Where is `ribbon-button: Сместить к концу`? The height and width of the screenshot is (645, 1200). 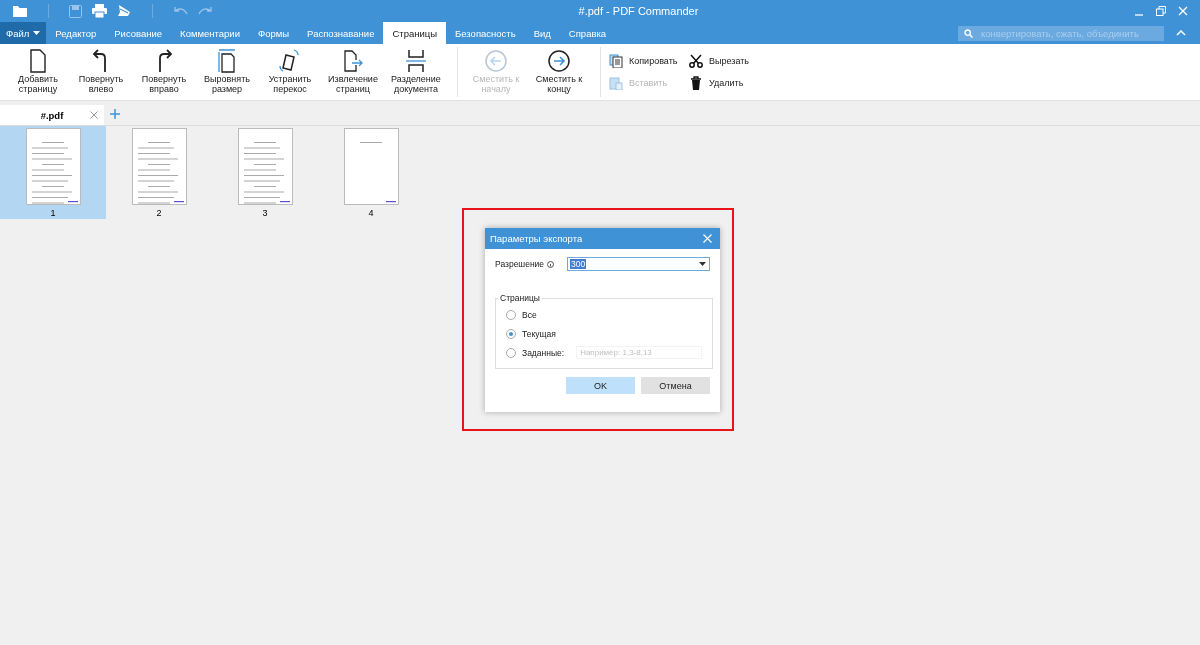
ribbon-button: Сместить к концу is located at coordinates (559, 72).